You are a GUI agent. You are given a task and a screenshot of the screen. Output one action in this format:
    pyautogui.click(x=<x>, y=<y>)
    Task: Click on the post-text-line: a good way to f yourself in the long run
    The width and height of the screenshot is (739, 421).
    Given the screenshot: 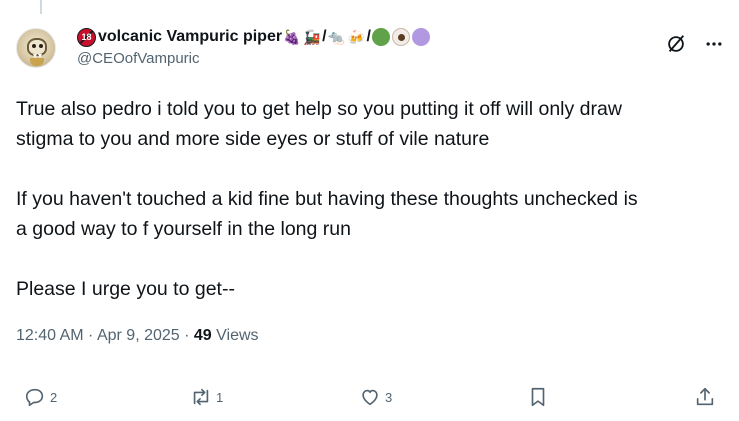 What is the action you would take?
    pyautogui.click(x=183, y=229)
    